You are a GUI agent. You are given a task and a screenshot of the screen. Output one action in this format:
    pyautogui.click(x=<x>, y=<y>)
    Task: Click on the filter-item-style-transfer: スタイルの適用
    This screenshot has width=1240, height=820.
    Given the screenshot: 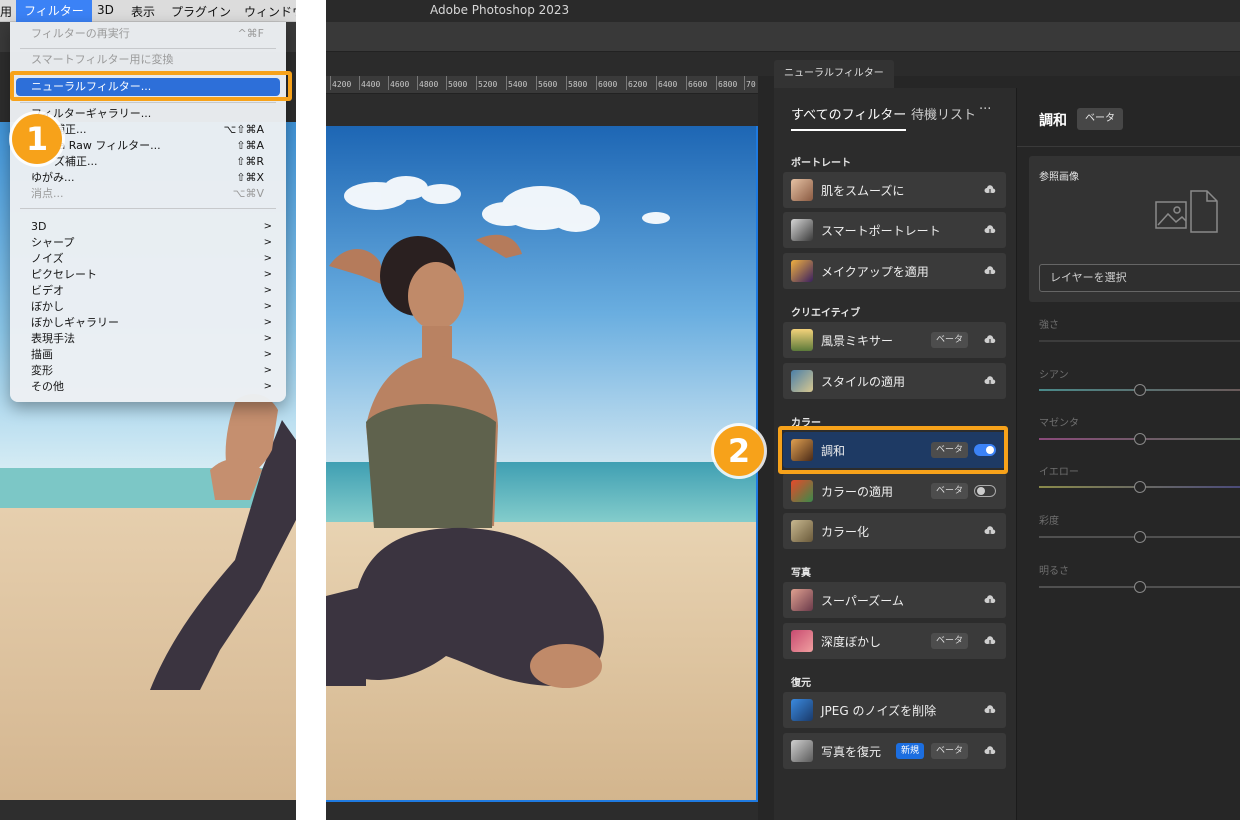 What is the action you would take?
    pyautogui.click(x=894, y=381)
    